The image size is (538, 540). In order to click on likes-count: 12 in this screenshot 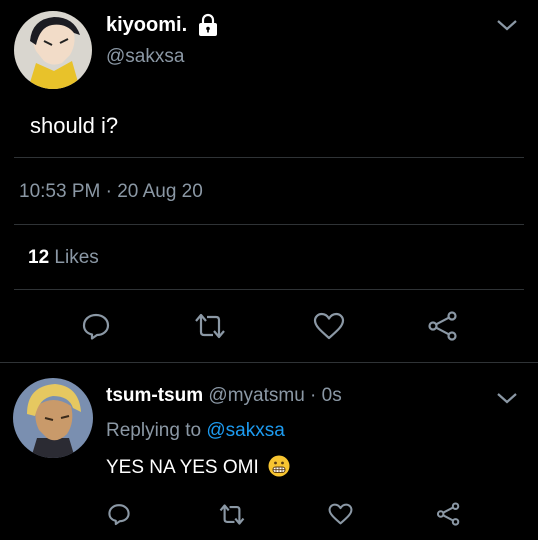, I will do `click(39, 257)`.